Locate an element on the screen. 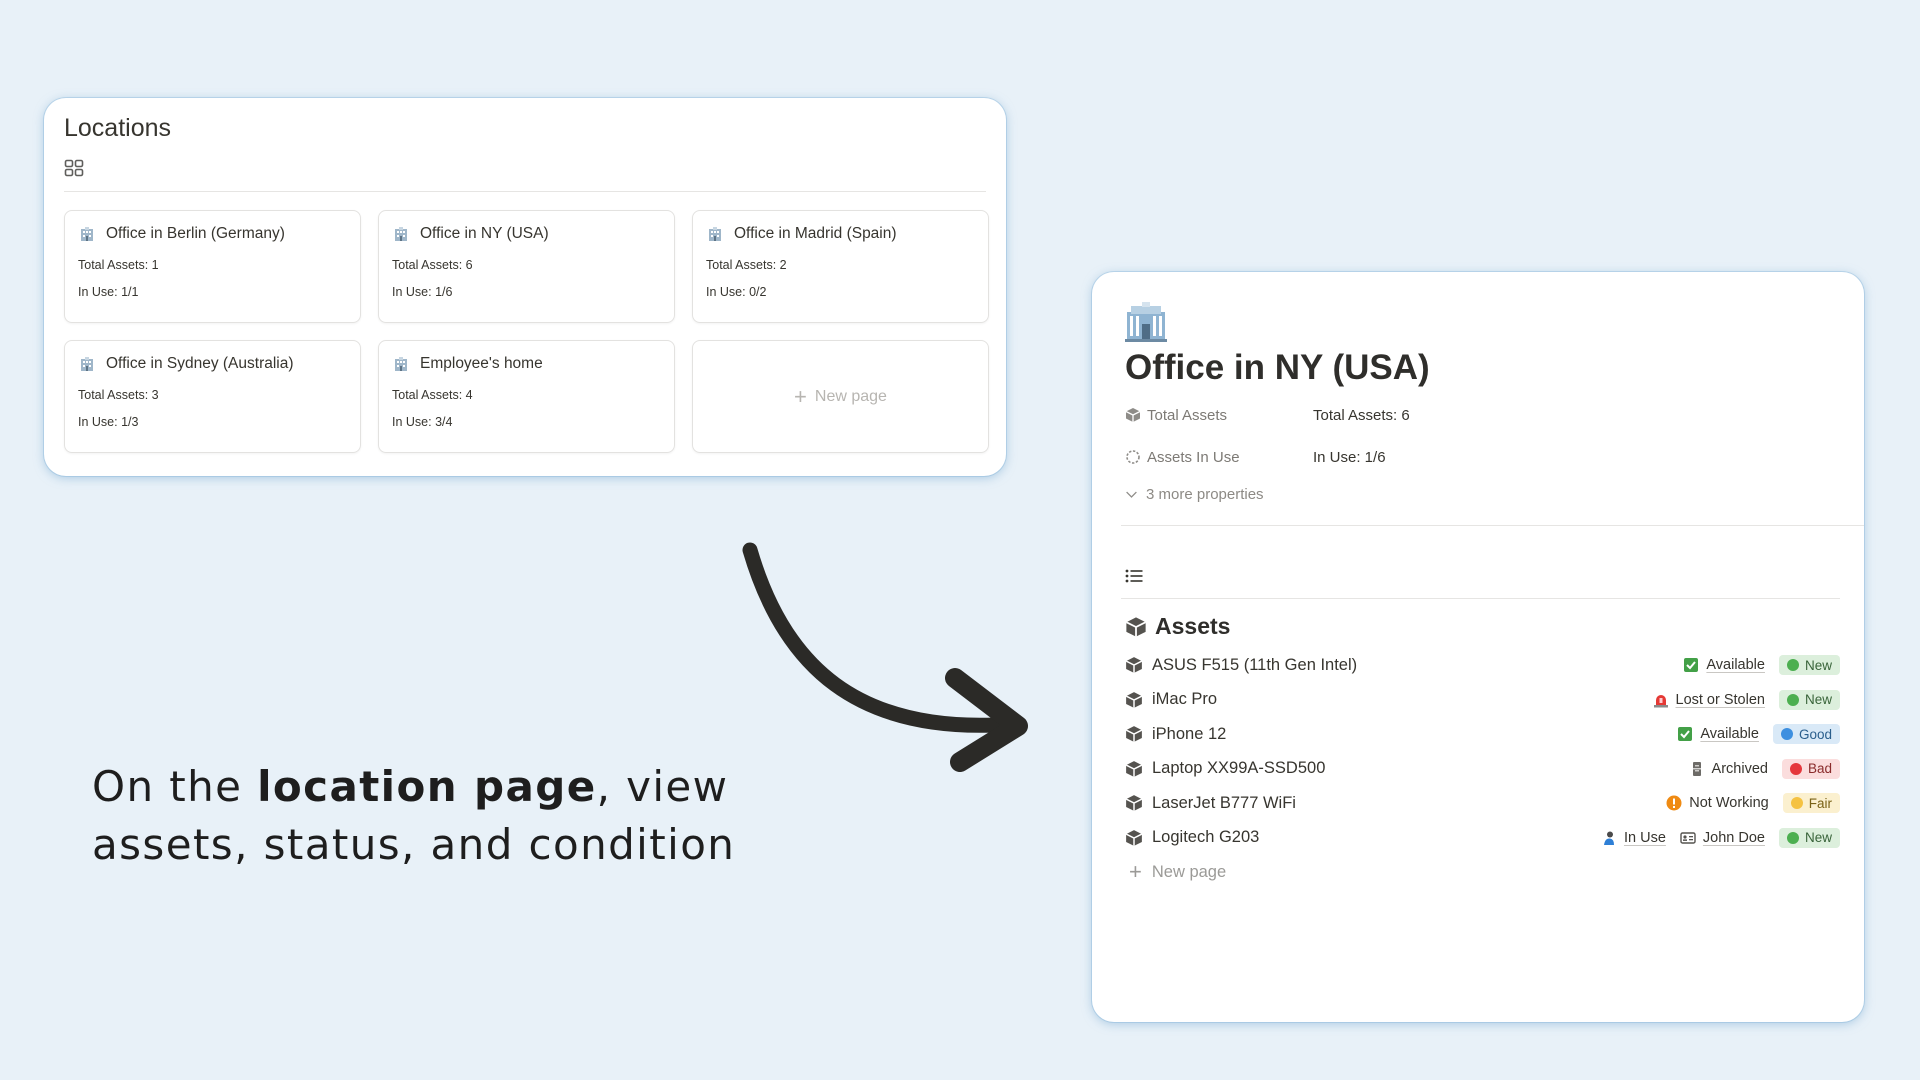 The image size is (1920, 1080). location-card-name: Office in Madrid (Spain) is located at coordinates (815, 233).